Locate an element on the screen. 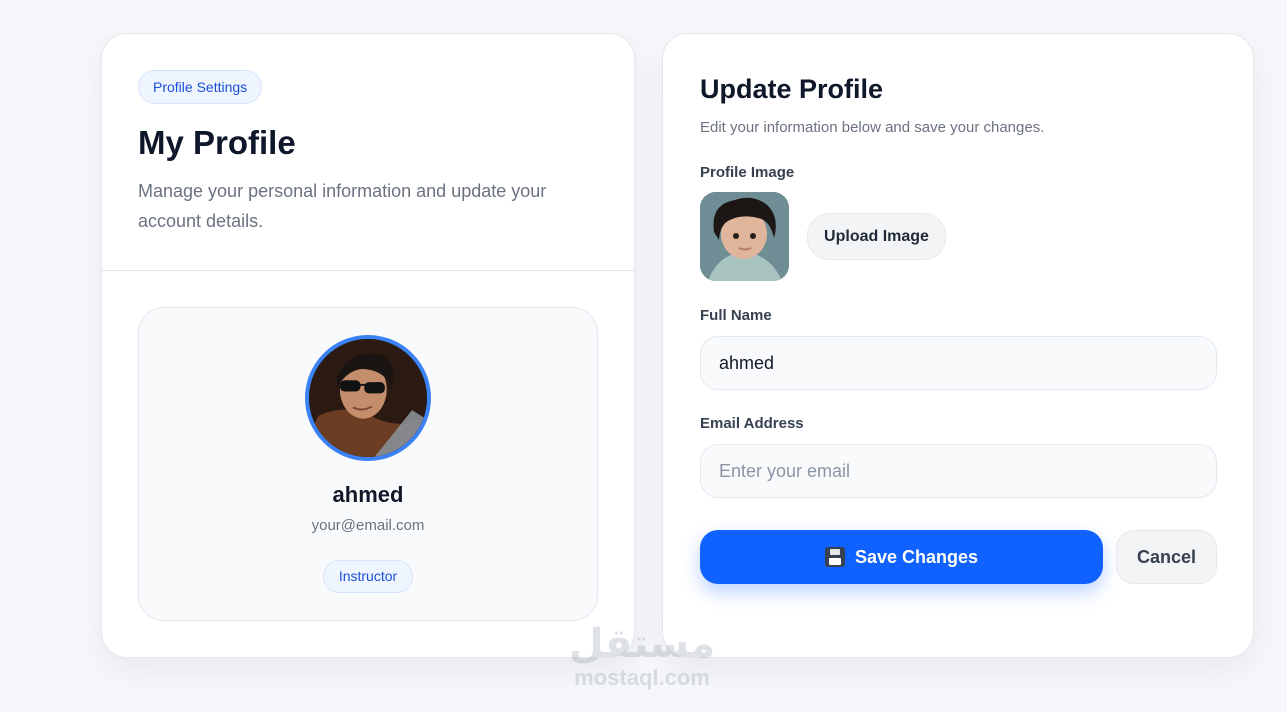 The height and width of the screenshot is (712, 1287). avatar is located at coordinates (368, 398).